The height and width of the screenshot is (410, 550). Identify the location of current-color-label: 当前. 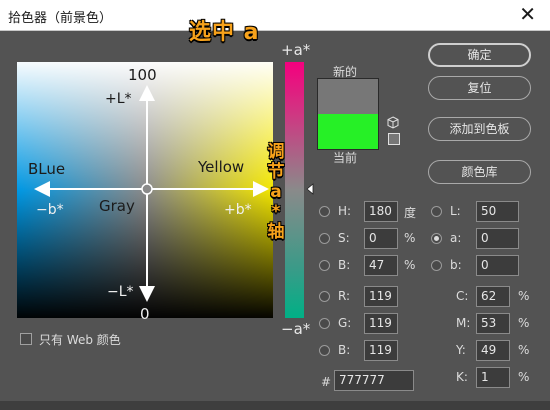
(345, 158).